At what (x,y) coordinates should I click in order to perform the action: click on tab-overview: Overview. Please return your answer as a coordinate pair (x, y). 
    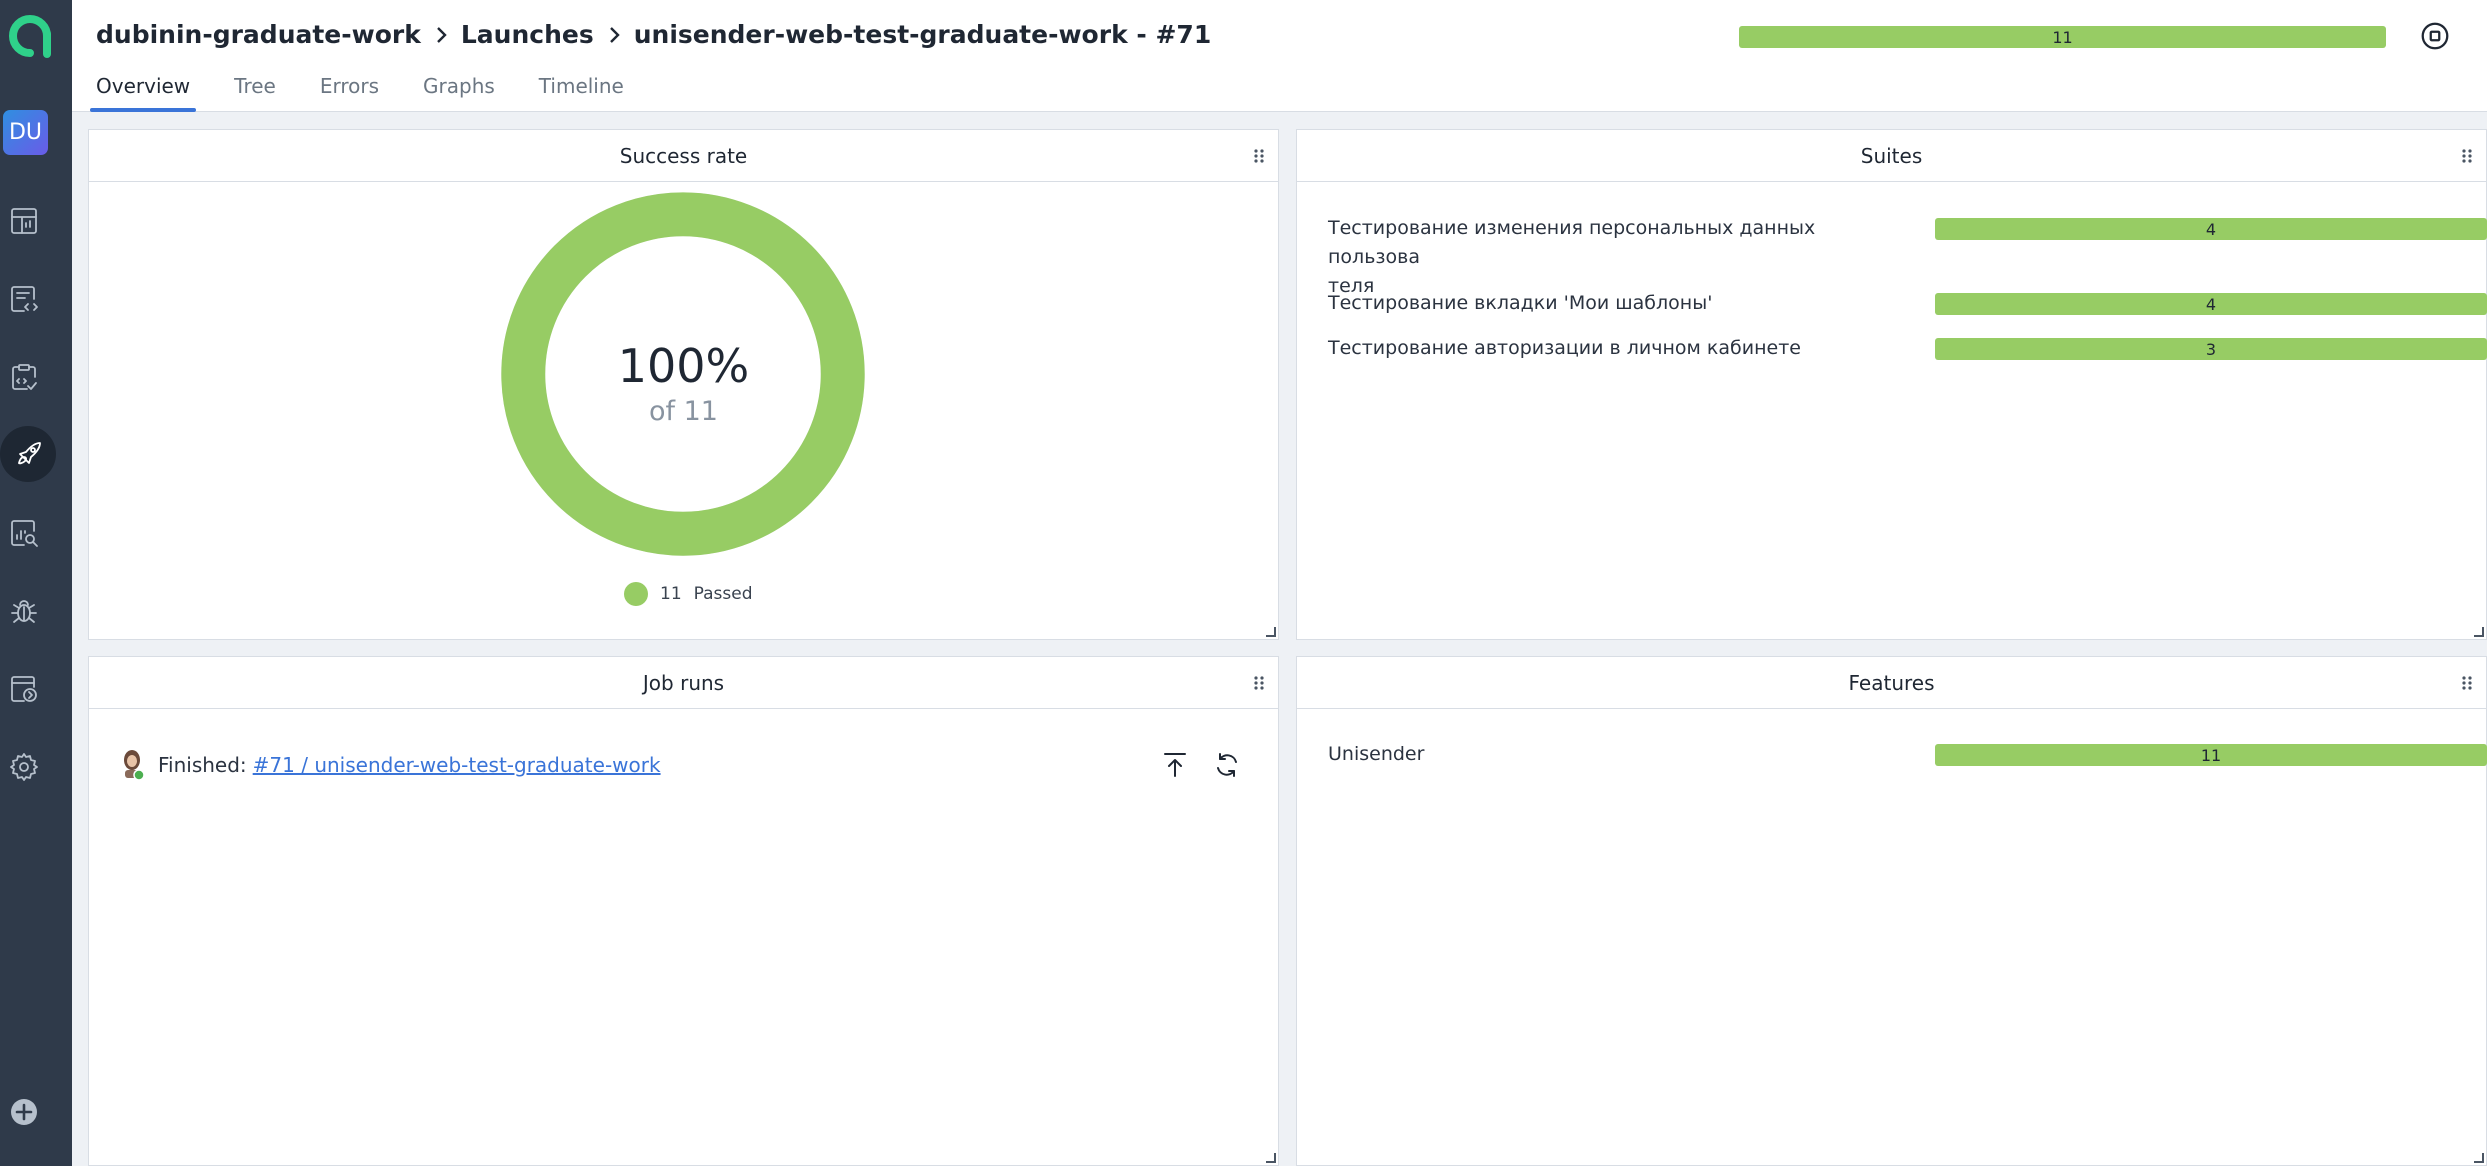
    Looking at the image, I should click on (143, 92).